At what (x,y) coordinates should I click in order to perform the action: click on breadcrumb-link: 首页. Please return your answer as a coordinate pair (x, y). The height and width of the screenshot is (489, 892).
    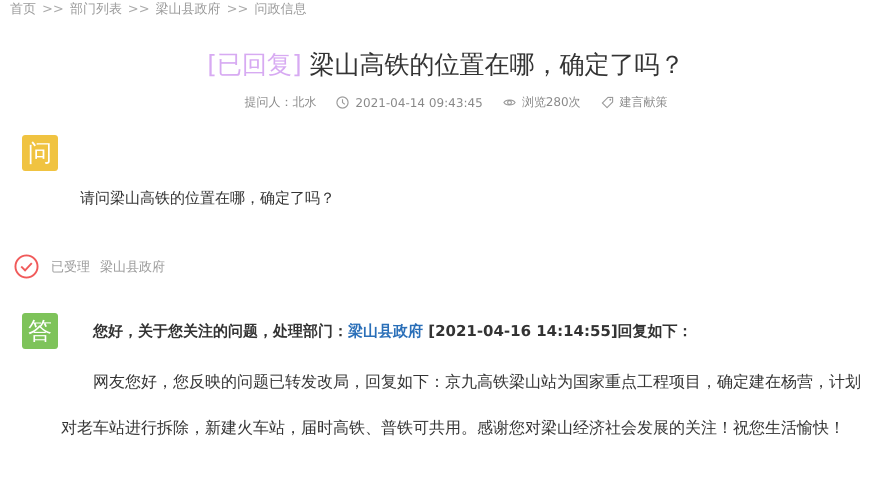
    Looking at the image, I should click on (23, 9).